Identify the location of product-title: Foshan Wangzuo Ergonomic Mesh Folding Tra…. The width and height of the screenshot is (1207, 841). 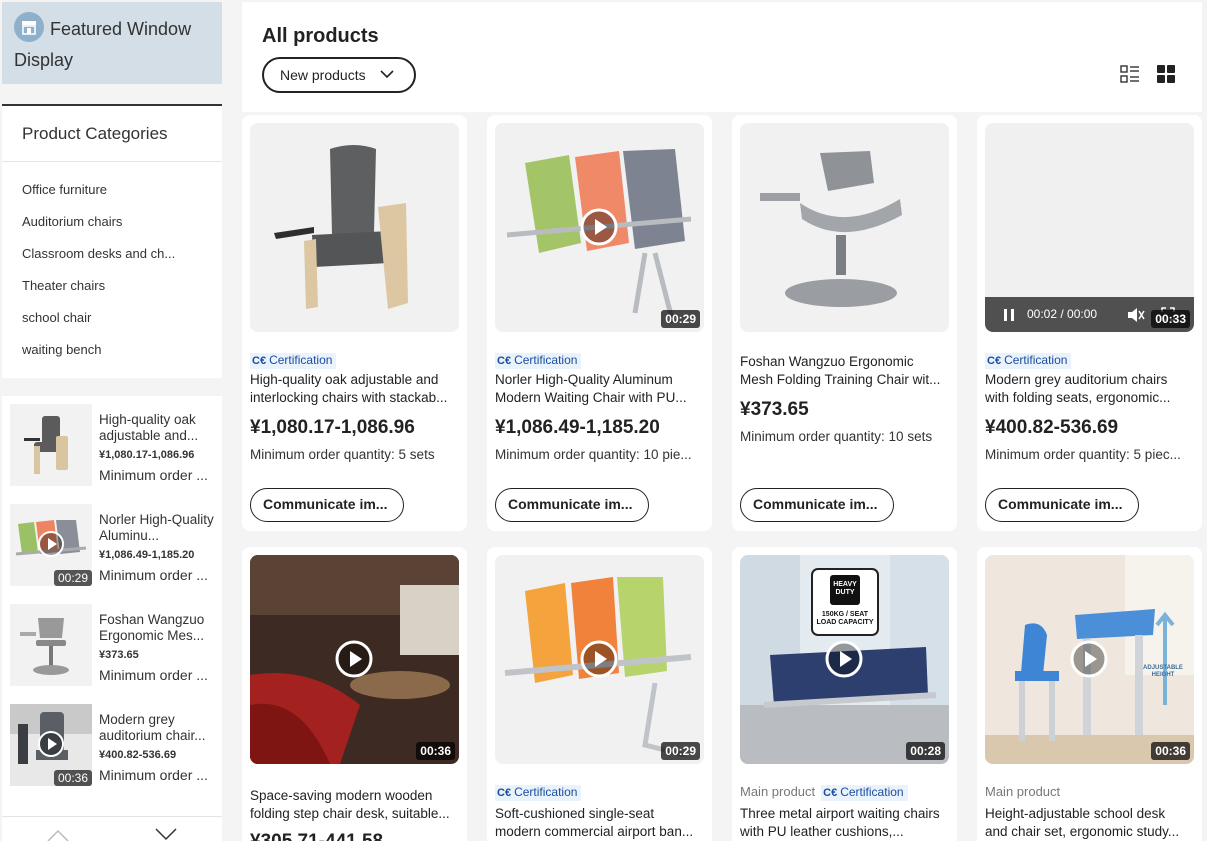
(844, 371).